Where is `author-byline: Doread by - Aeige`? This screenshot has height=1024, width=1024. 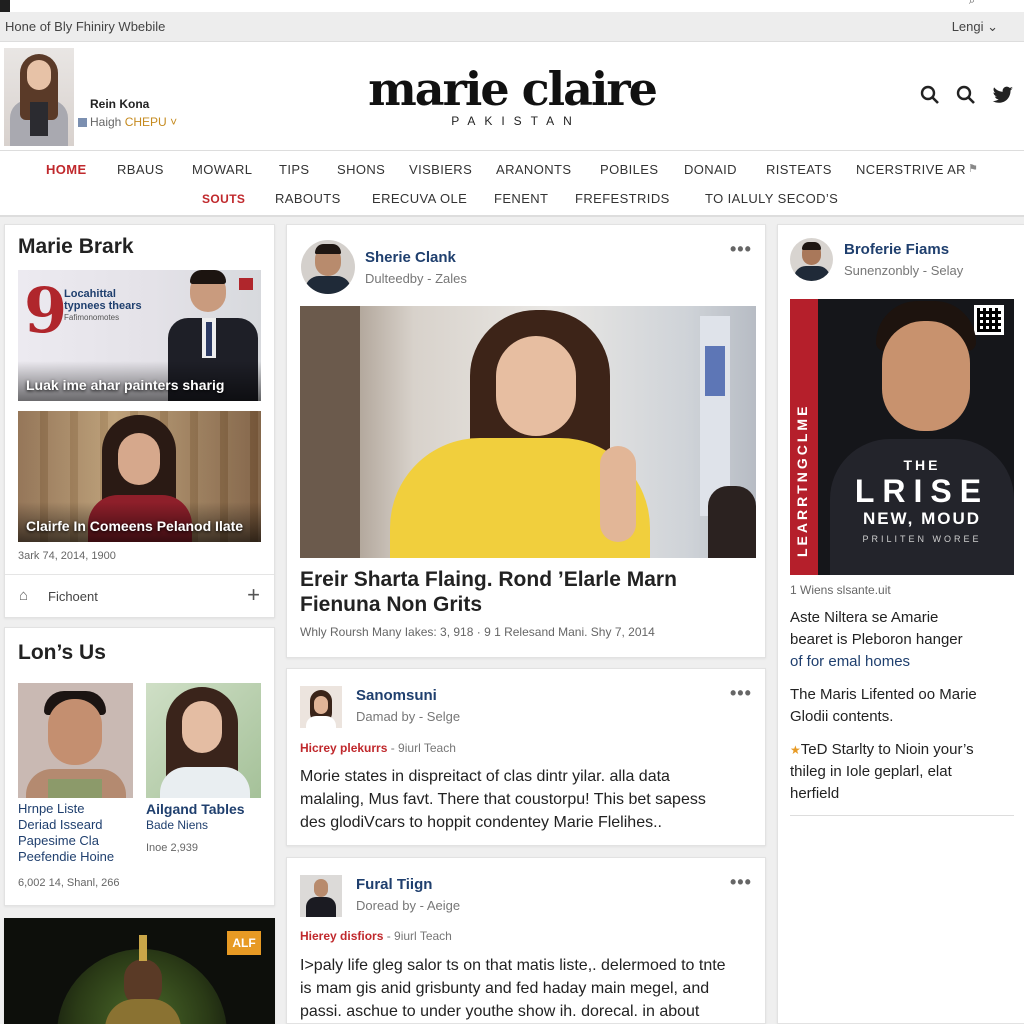
author-byline: Doread by - Aeige is located at coordinates (408, 905).